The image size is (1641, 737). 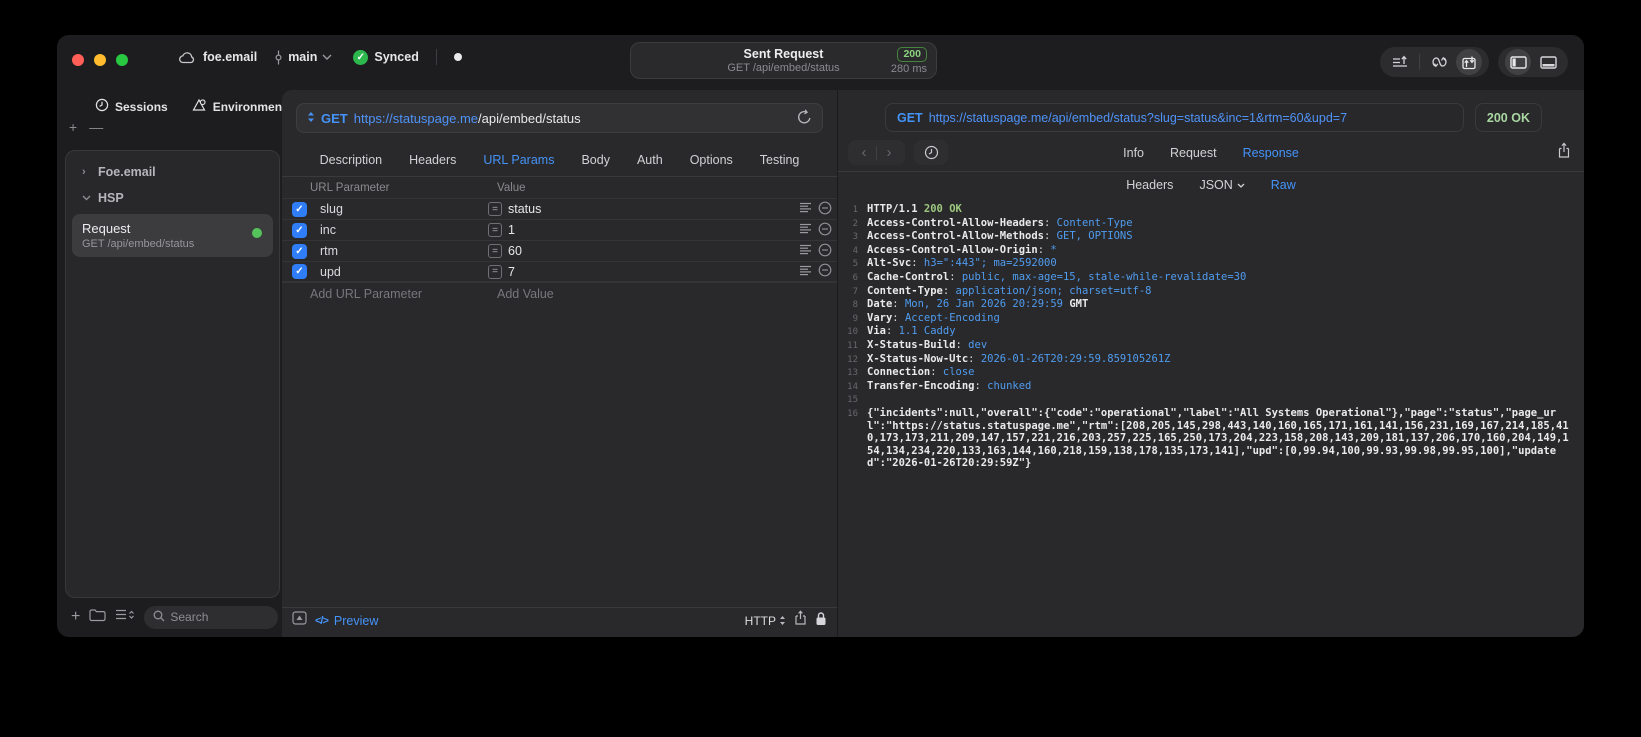 I want to click on tab-request: Request, so click(x=1193, y=153).